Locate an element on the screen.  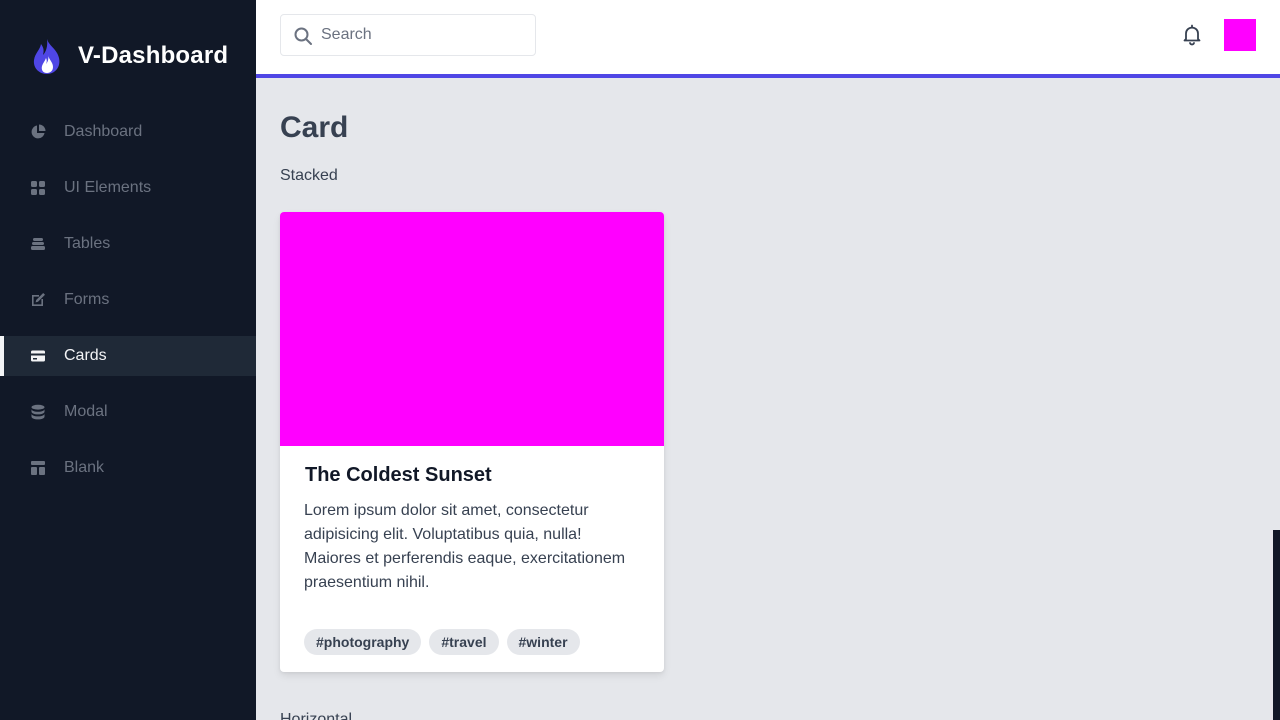
avatar is located at coordinates (1240, 35).